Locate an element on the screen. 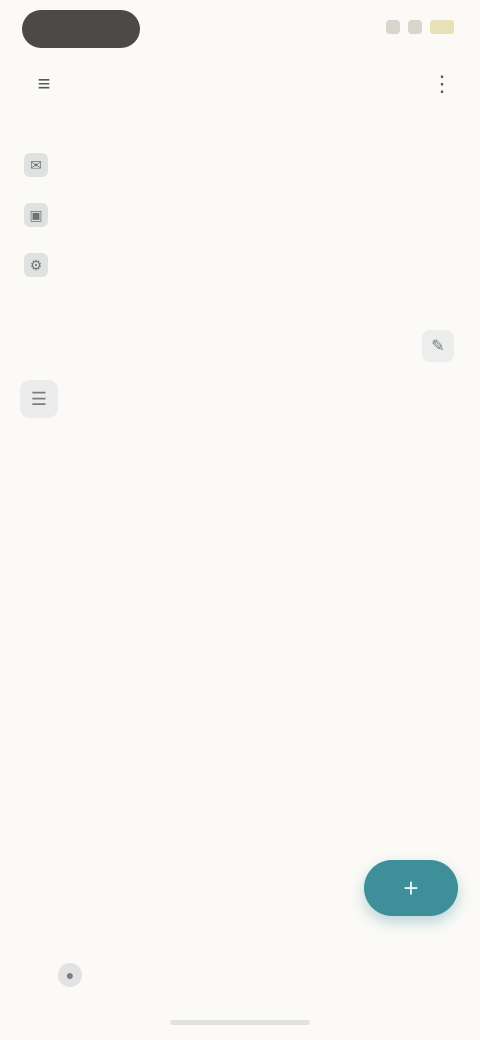 This screenshot has width=480, height=1040. wifi-icon is located at coordinates (415, 27).